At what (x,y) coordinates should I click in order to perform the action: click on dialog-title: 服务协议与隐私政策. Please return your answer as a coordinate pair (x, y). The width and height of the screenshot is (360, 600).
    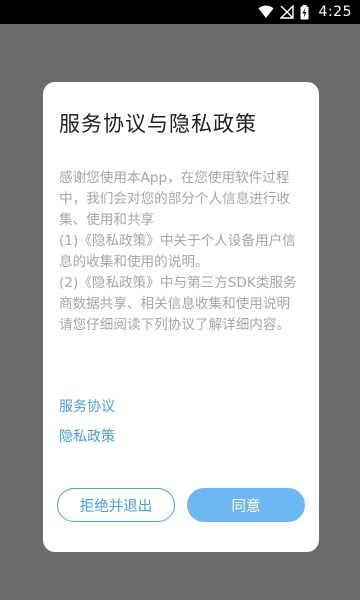
    Looking at the image, I should click on (158, 124).